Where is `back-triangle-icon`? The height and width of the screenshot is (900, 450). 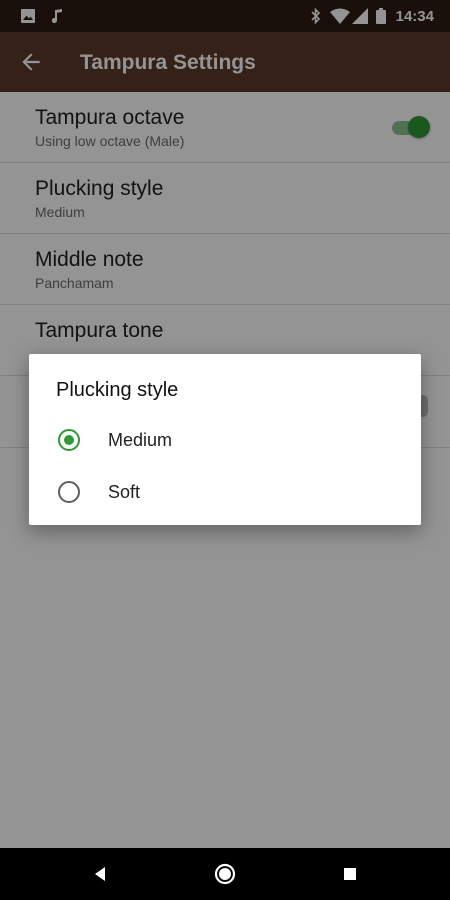 back-triangle-icon is located at coordinates (100, 874).